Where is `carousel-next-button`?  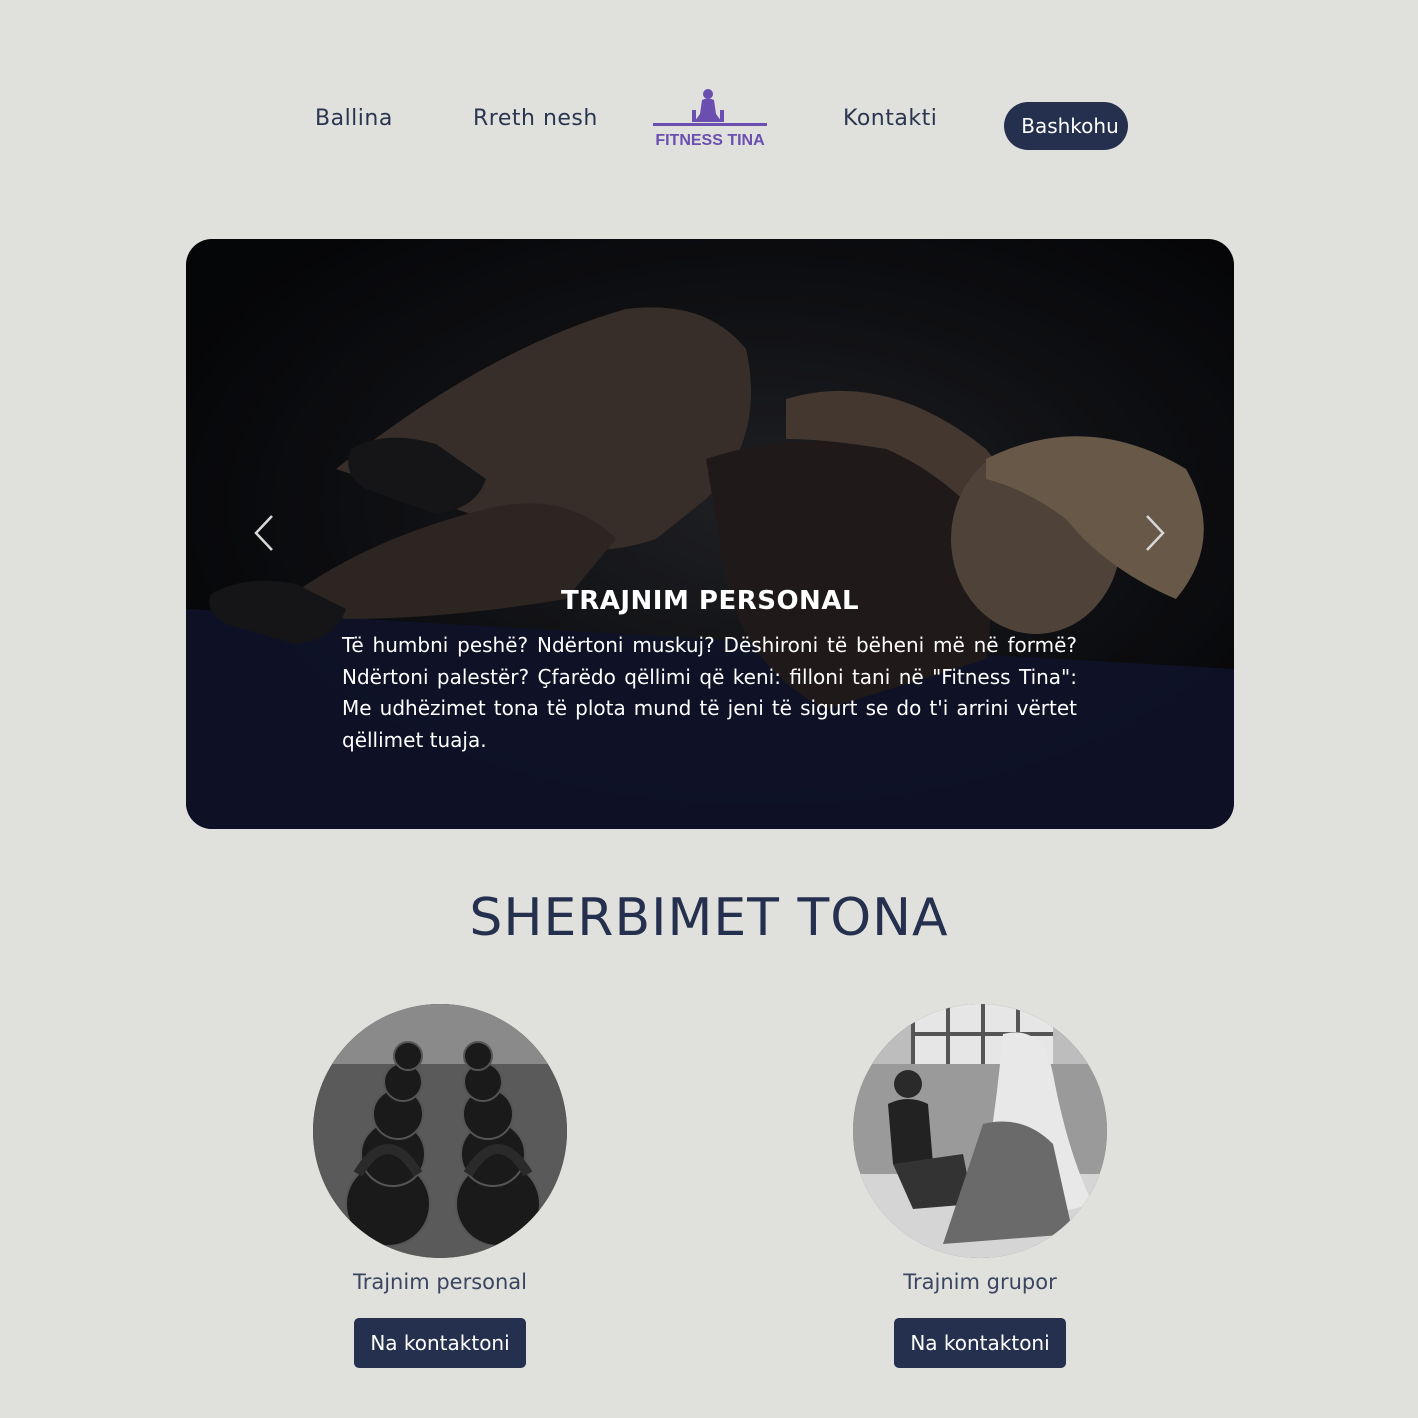 carousel-next-button is located at coordinates (1155, 533).